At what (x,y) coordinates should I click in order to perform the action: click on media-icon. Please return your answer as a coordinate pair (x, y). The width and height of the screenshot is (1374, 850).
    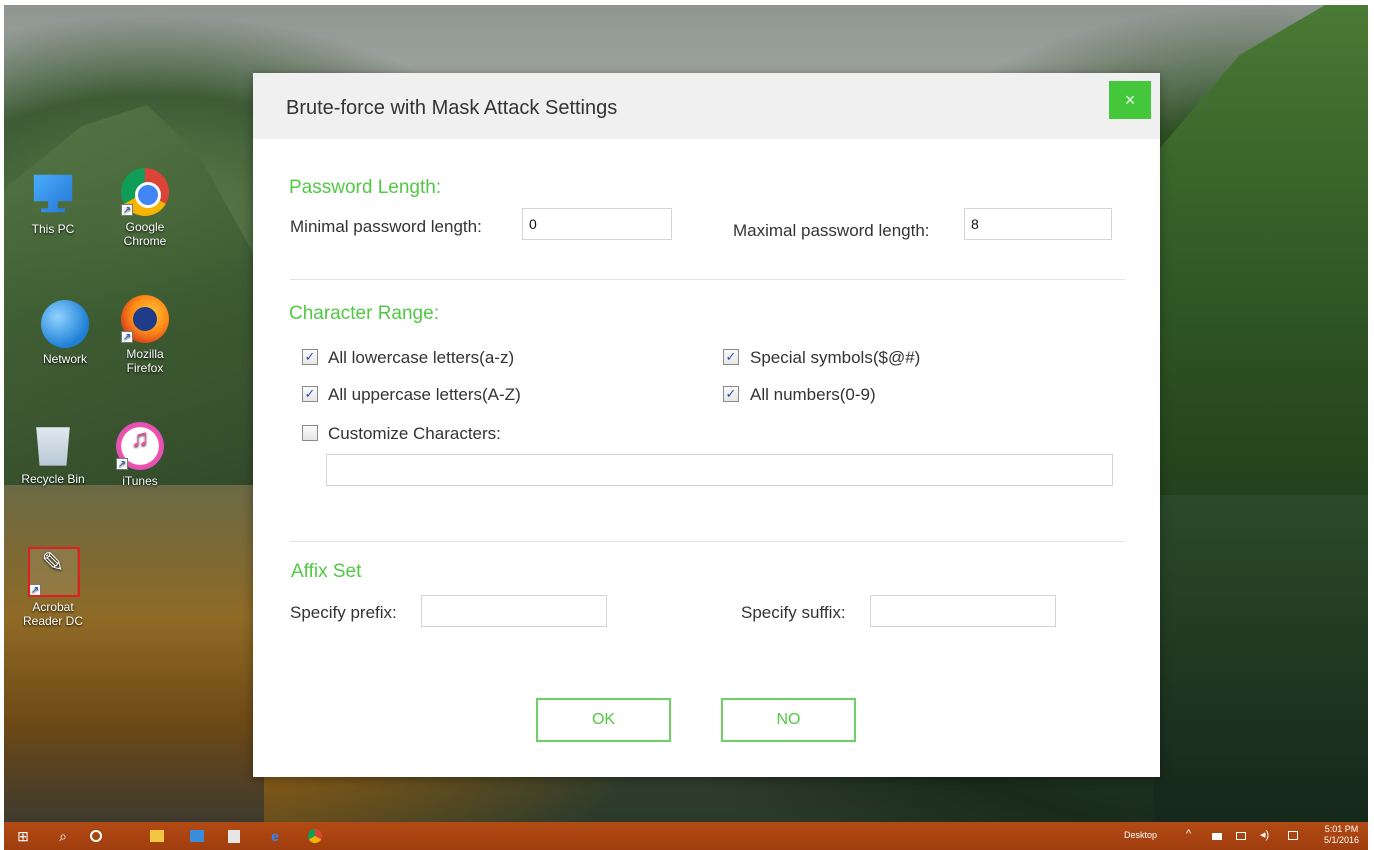
    Looking at the image, I should click on (197, 836).